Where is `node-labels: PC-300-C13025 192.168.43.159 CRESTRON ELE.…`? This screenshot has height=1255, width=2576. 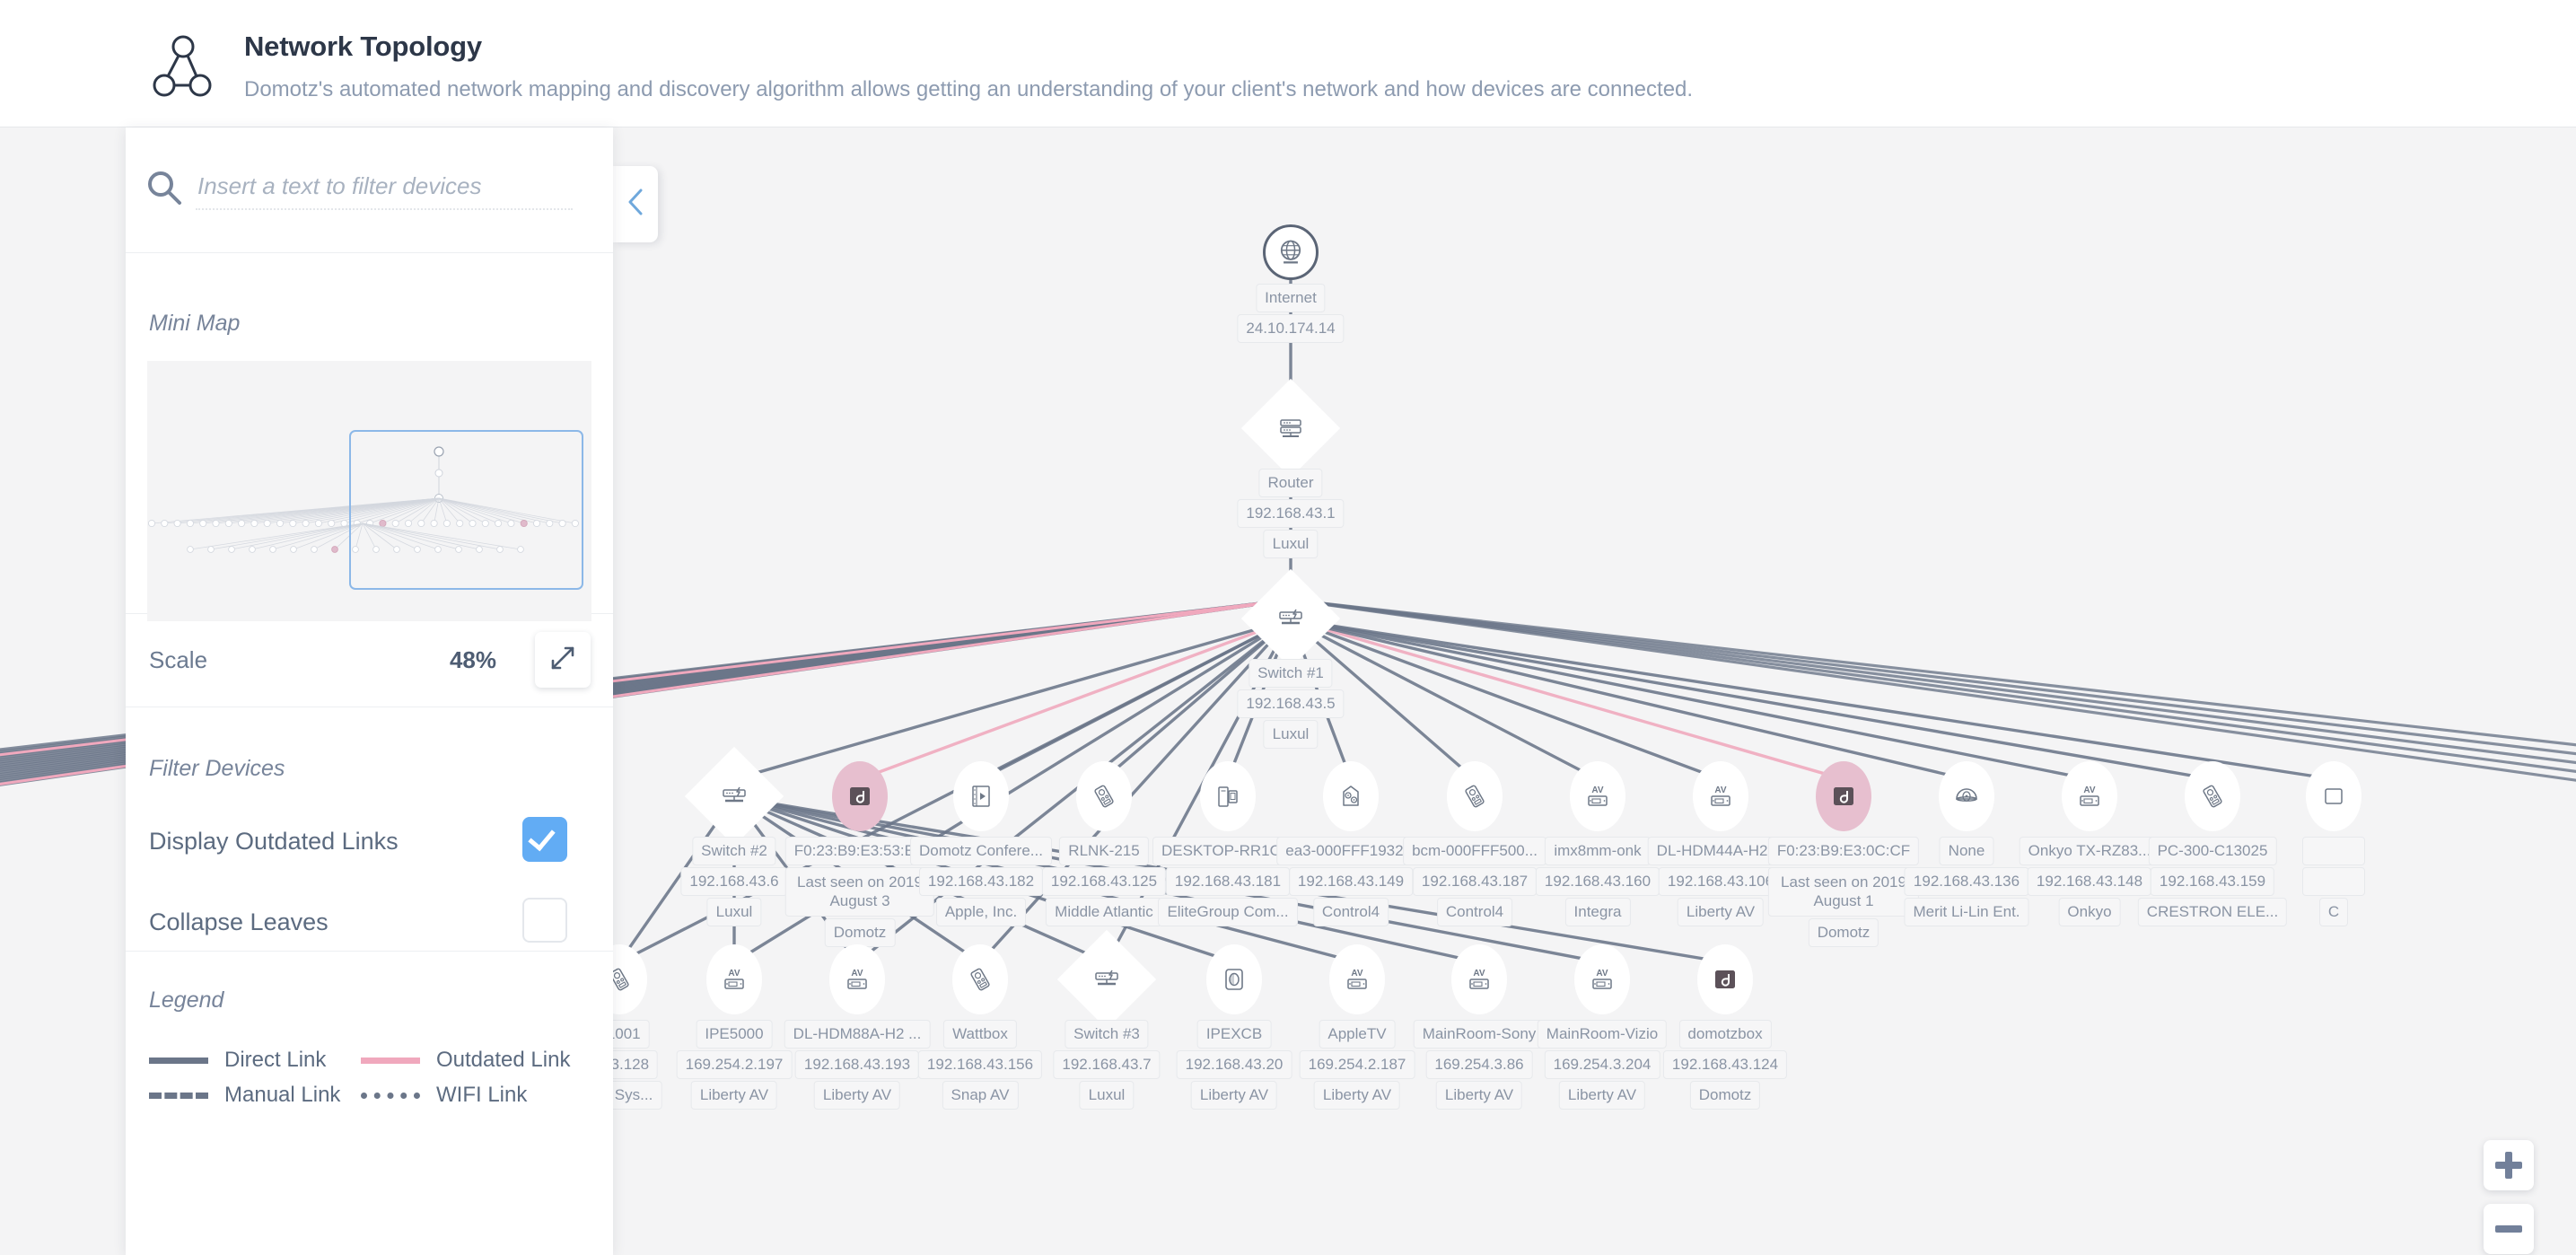
node-labels: PC-300-C13025 192.168.43.159 CRESTRON ELE.… is located at coordinates (2212, 883).